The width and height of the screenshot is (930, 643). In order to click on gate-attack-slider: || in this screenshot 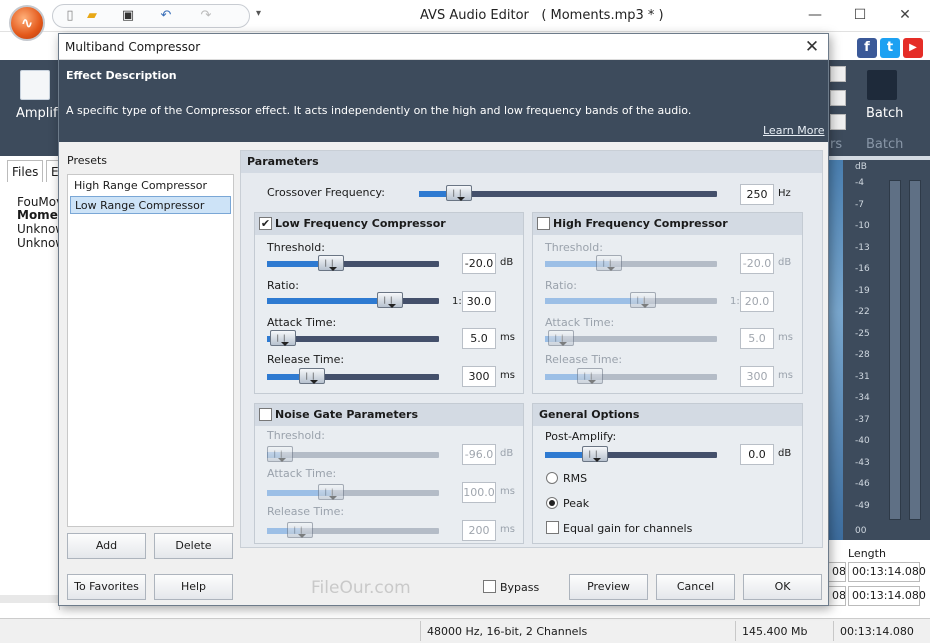, I will do `click(353, 492)`.